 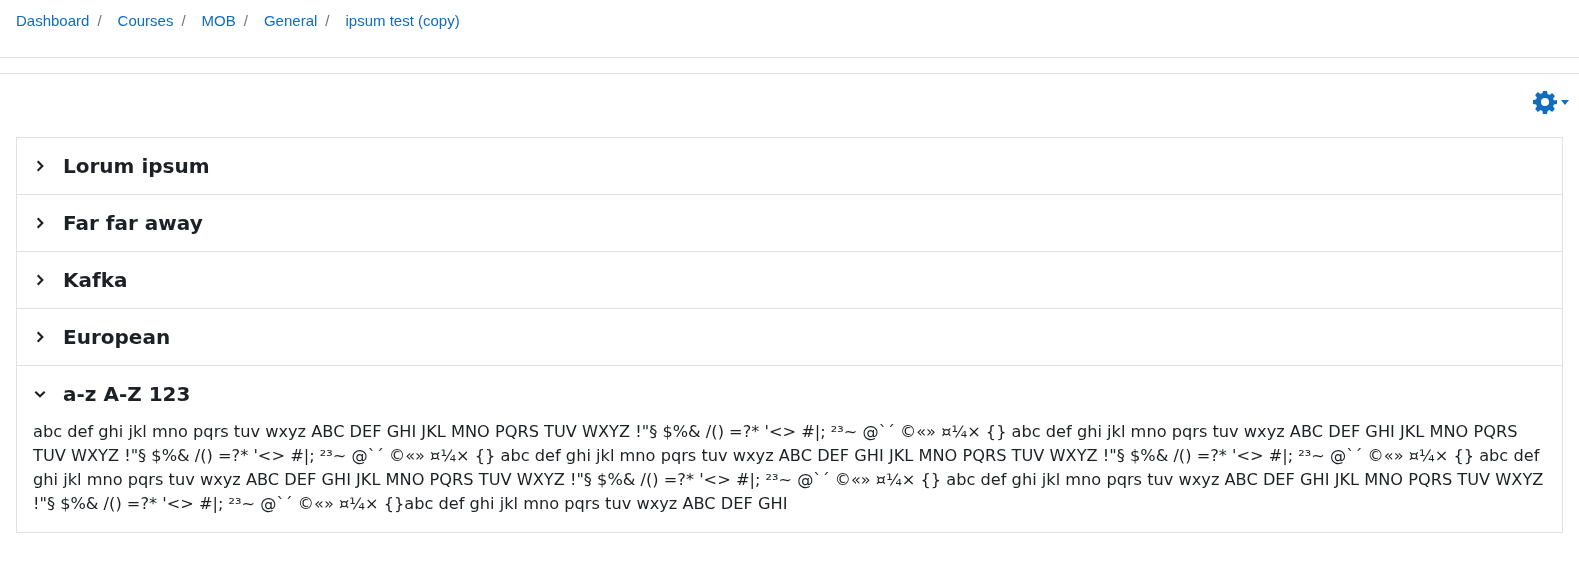 I want to click on caret-icon, so click(x=1565, y=102).